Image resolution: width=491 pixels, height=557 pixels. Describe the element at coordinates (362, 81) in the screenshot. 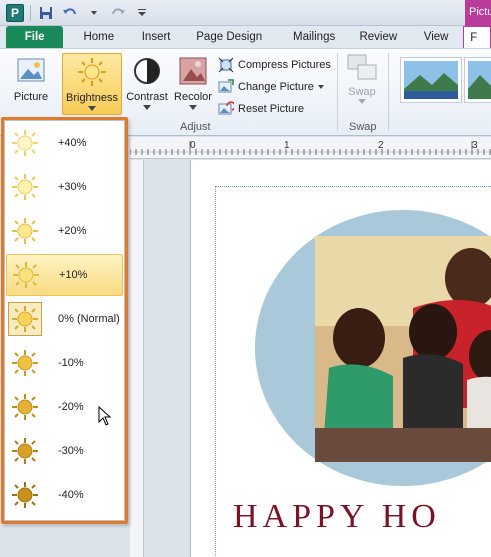

I see `swap-button: Swap` at that location.